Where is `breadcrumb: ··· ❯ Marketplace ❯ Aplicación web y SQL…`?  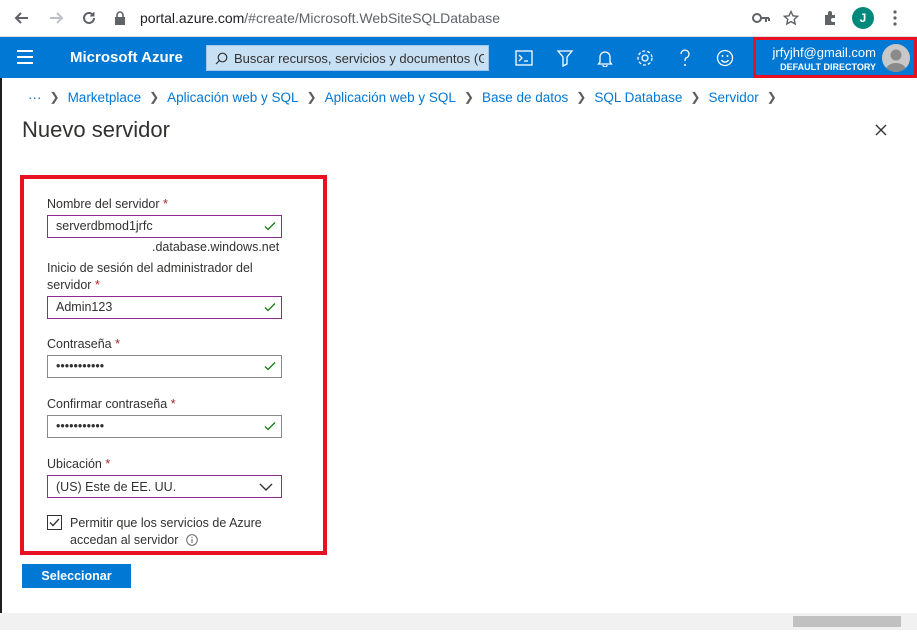 breadcrumb: ··· ❯ Marketplace ❯ Aplicación web y SQL… is located at coordinates (406, 97).